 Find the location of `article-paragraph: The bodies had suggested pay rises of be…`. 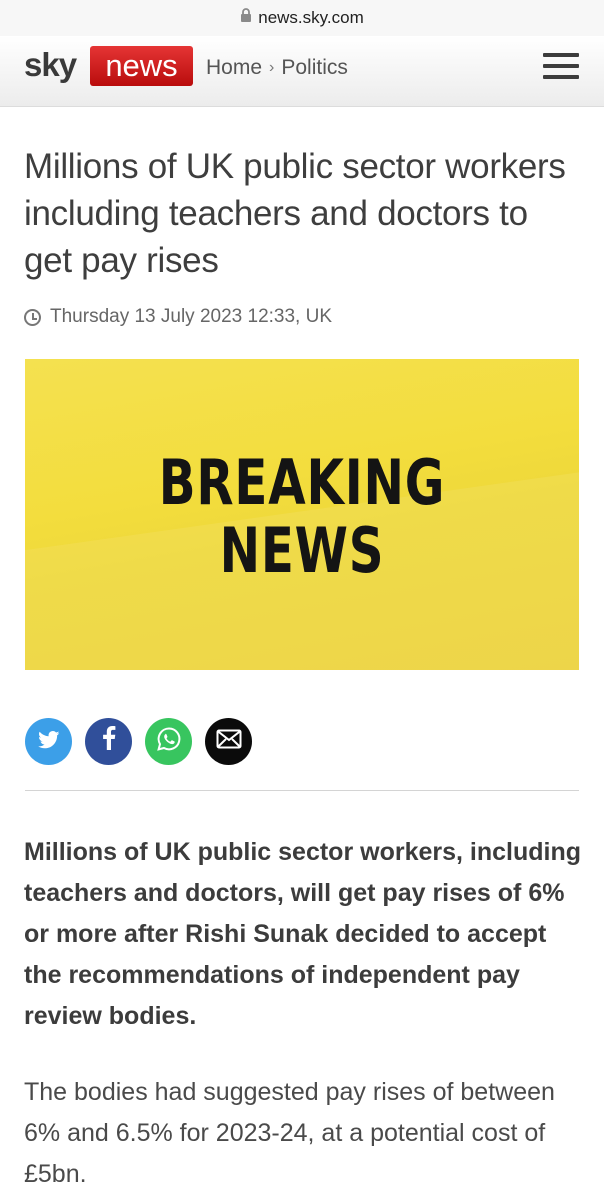

article-paragraph: The bodies had suggested pay rises of be… is located at coordinates (289, 1133).